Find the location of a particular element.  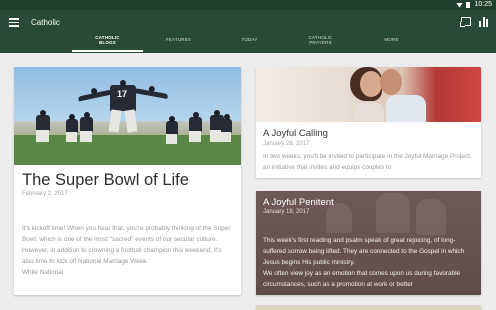

cast-icon is located at coordinates (465, 22).